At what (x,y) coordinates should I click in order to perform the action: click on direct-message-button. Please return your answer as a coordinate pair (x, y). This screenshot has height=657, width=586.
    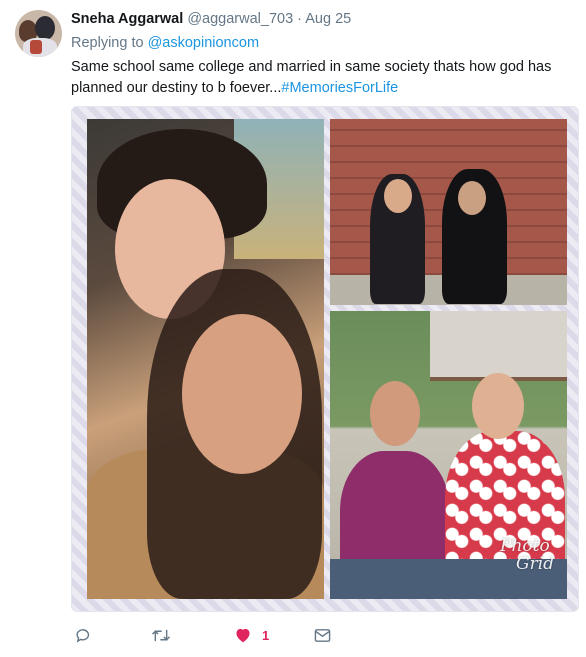
    Looking at the image, I should click on (322, 635).